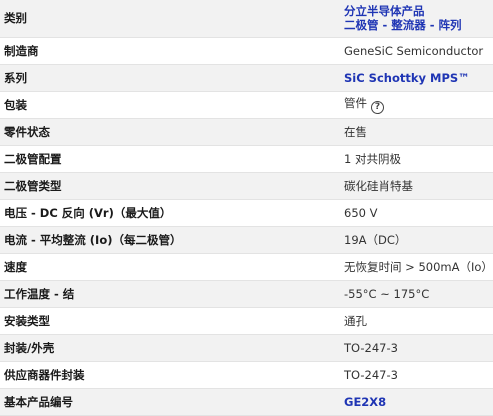  I want to click on attribute-value: 在售, so click(416, 132).